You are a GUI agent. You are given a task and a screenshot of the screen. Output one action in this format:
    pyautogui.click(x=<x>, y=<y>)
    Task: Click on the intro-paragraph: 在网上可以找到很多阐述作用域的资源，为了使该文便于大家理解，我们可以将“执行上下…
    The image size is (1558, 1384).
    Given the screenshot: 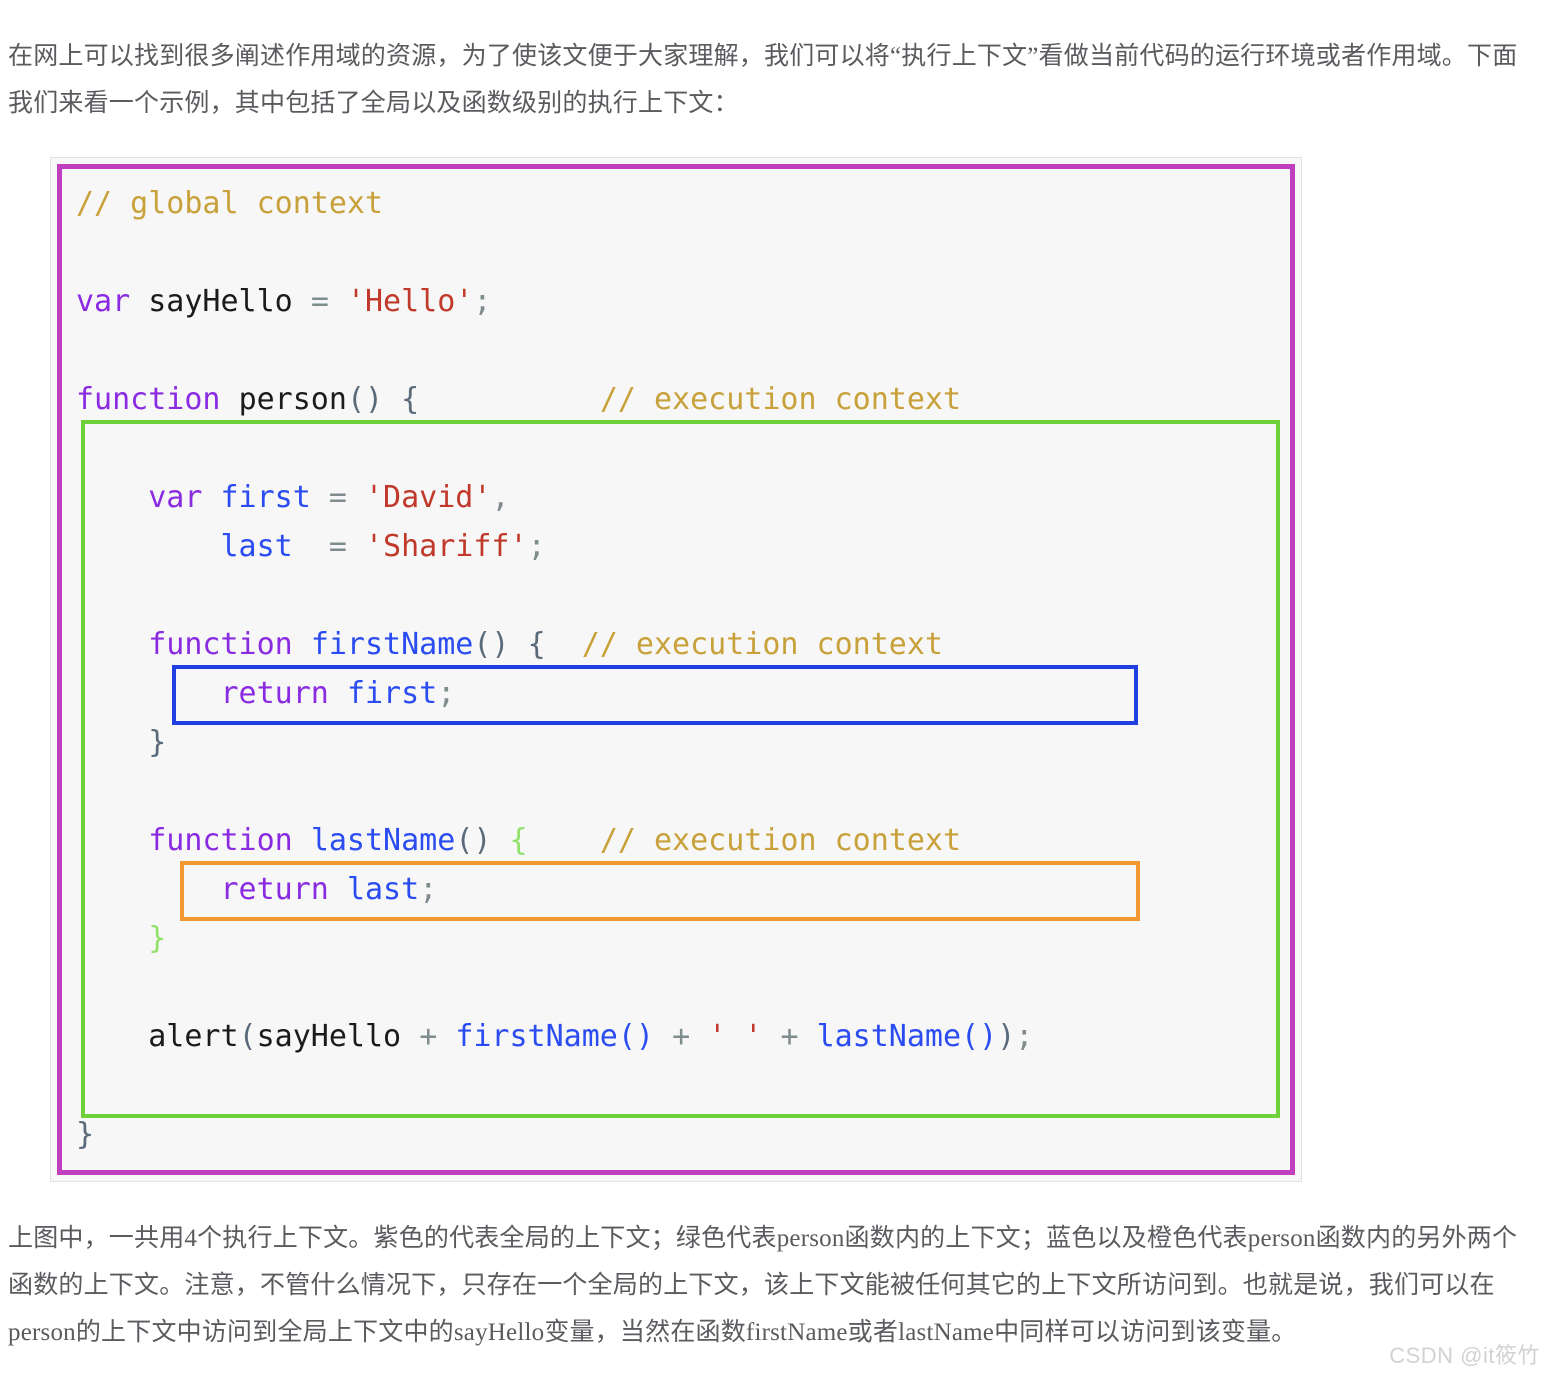 What is the action you would take?
    pyautogui.click(x=763, y=80)
    